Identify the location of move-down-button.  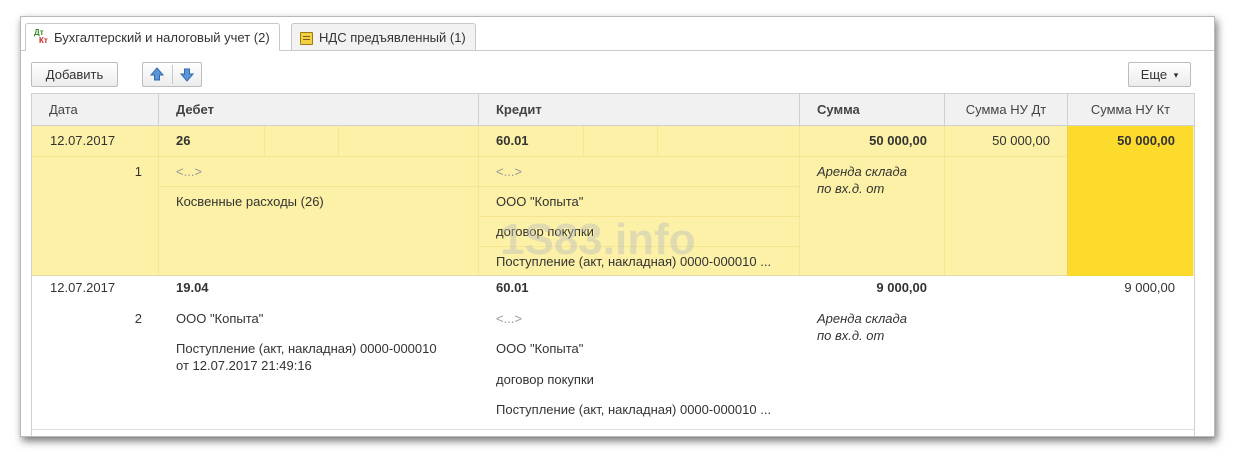
(187, 74).